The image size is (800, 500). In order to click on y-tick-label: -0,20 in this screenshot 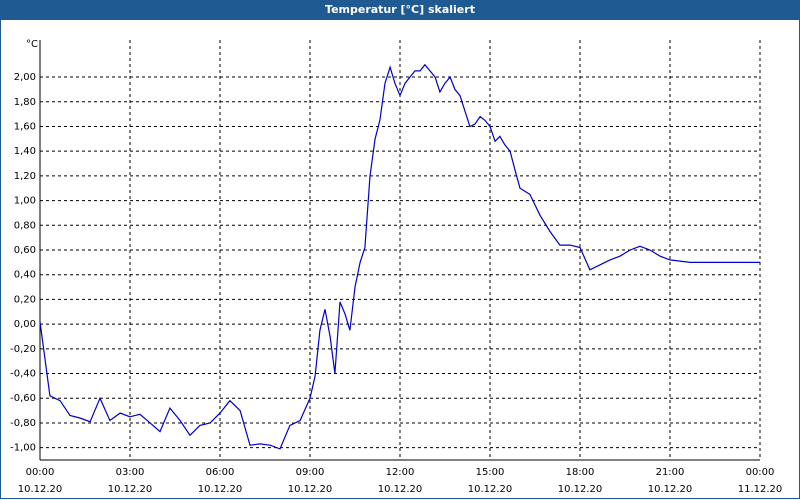, I will do `click(23, 349)`.